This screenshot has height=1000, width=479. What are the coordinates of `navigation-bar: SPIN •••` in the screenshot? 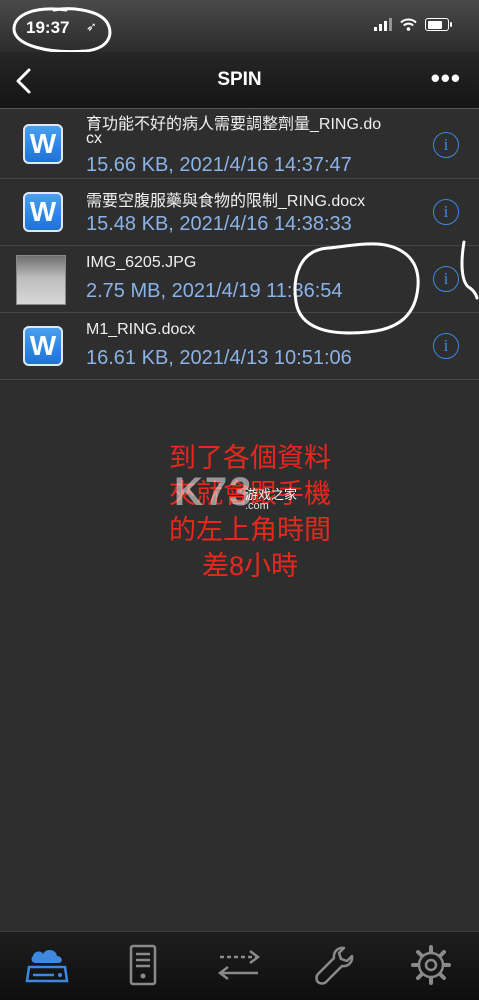 It's located at (239, 80).